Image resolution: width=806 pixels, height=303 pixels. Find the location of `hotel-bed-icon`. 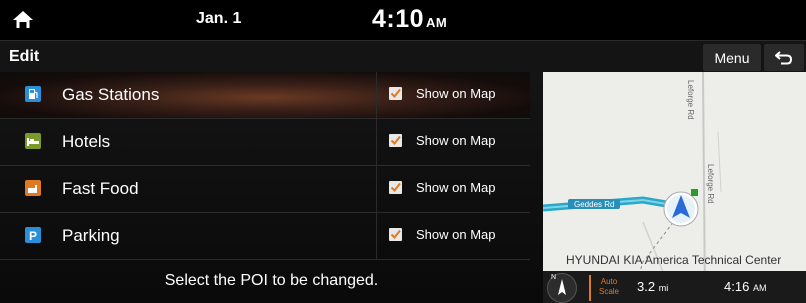

hotel-bed-icon is located at coordinates (33, 141).